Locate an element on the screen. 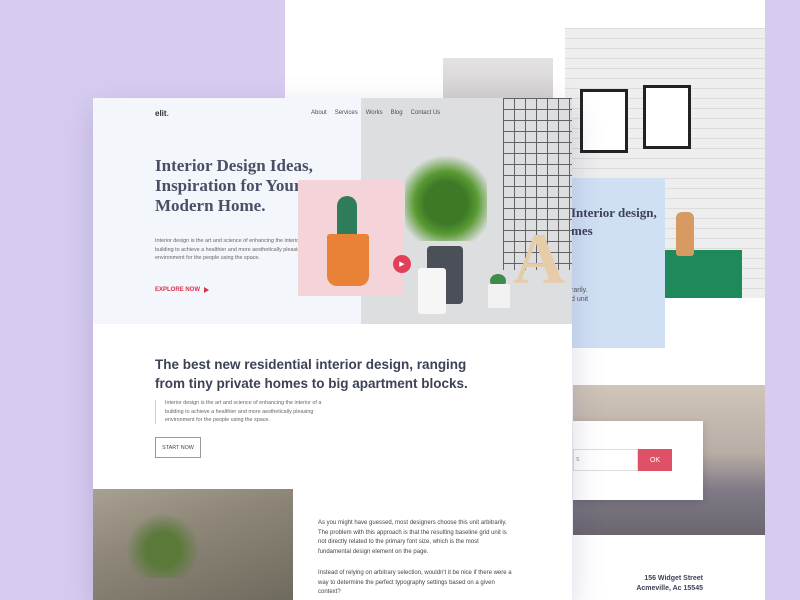 This screenshot has height=600, width=800. nav-contact: Contact Us is located at coordinates (426, 113).